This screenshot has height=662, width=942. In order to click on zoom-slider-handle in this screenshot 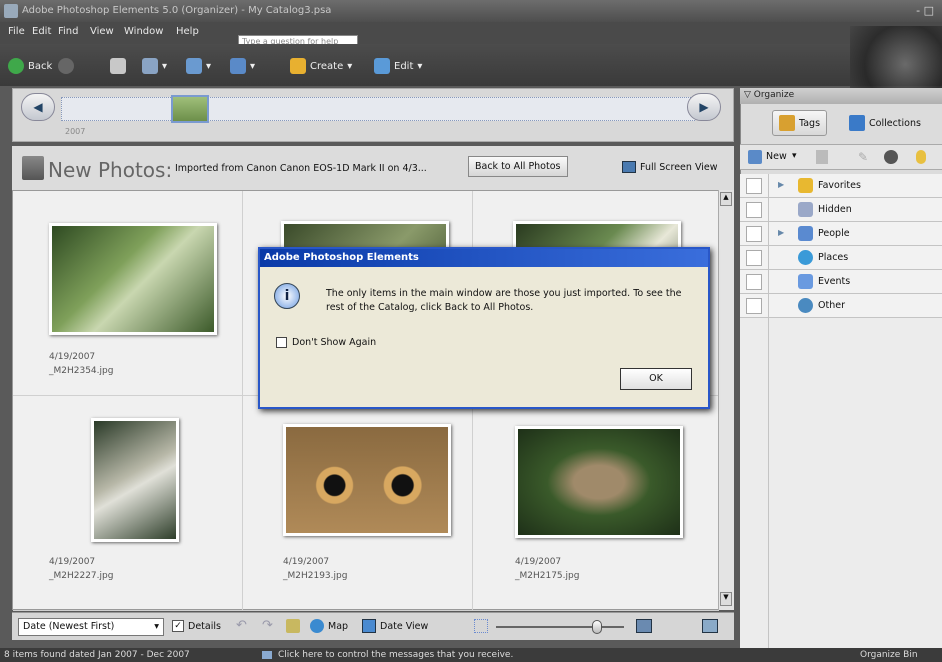, I will do `click(597, 627)`.